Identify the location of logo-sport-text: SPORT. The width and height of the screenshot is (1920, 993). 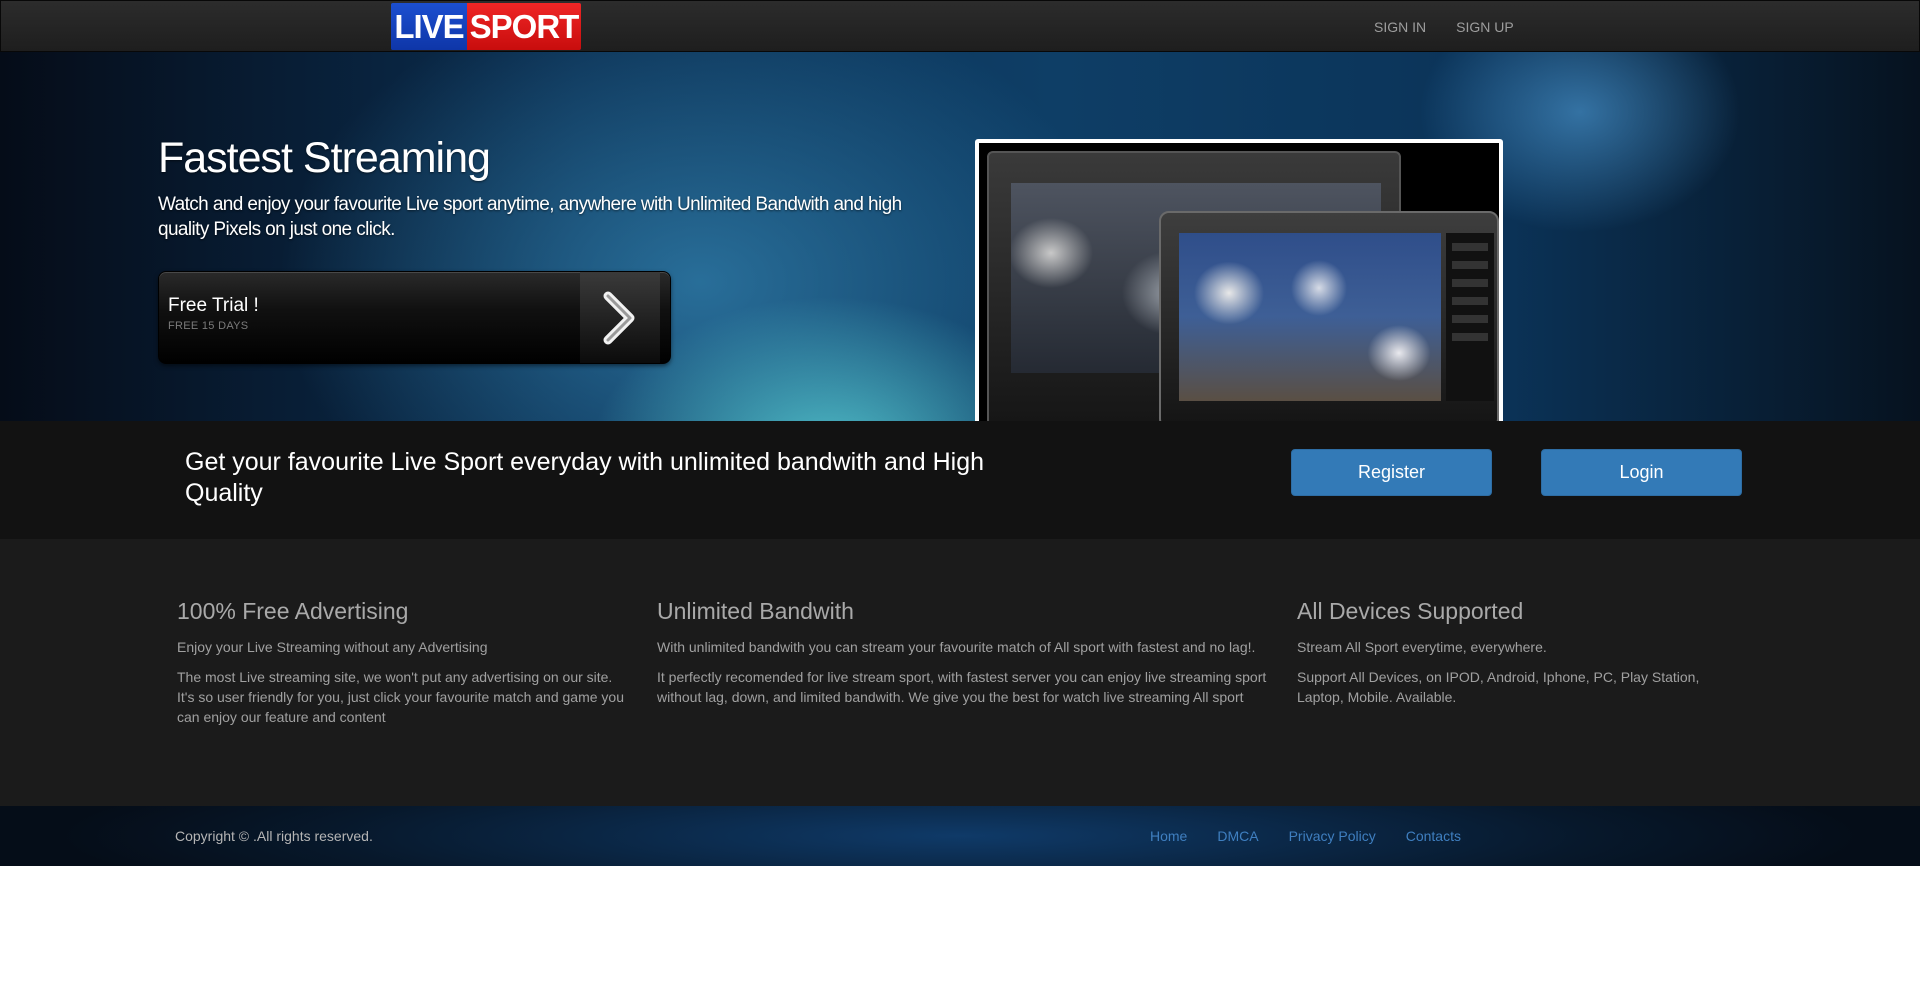
(524, 26).